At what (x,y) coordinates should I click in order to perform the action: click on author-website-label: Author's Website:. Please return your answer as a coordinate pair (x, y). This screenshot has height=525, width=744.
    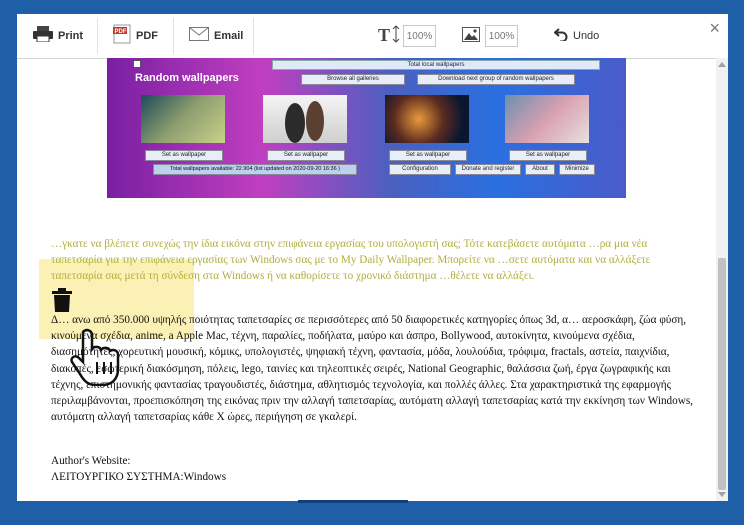
    Looking at the image, I should click on (91, 461).